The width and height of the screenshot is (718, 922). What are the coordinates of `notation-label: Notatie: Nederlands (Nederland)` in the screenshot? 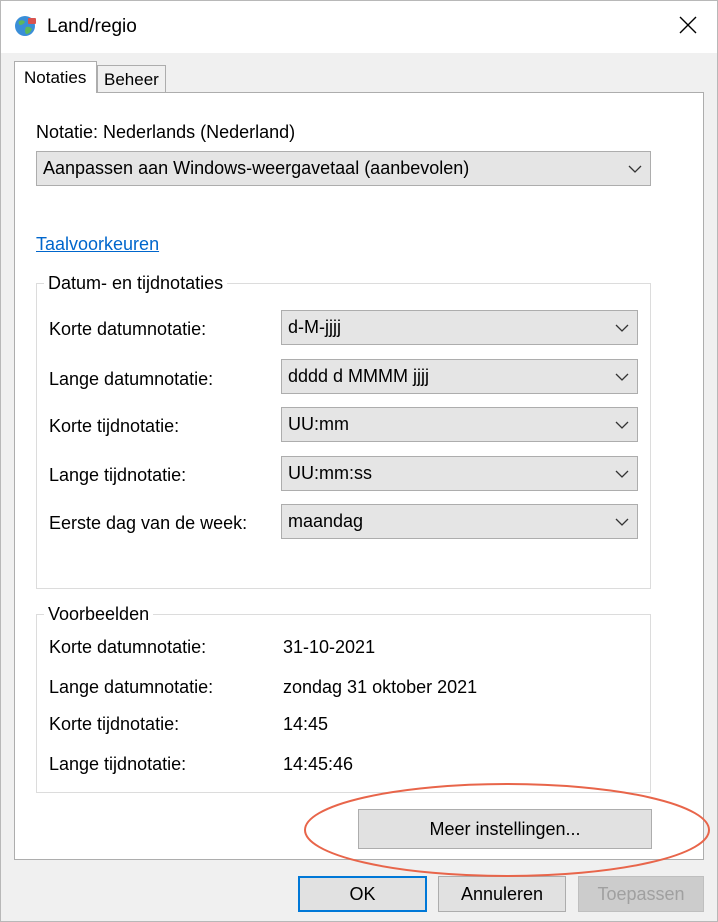 It's located at (166, 132).